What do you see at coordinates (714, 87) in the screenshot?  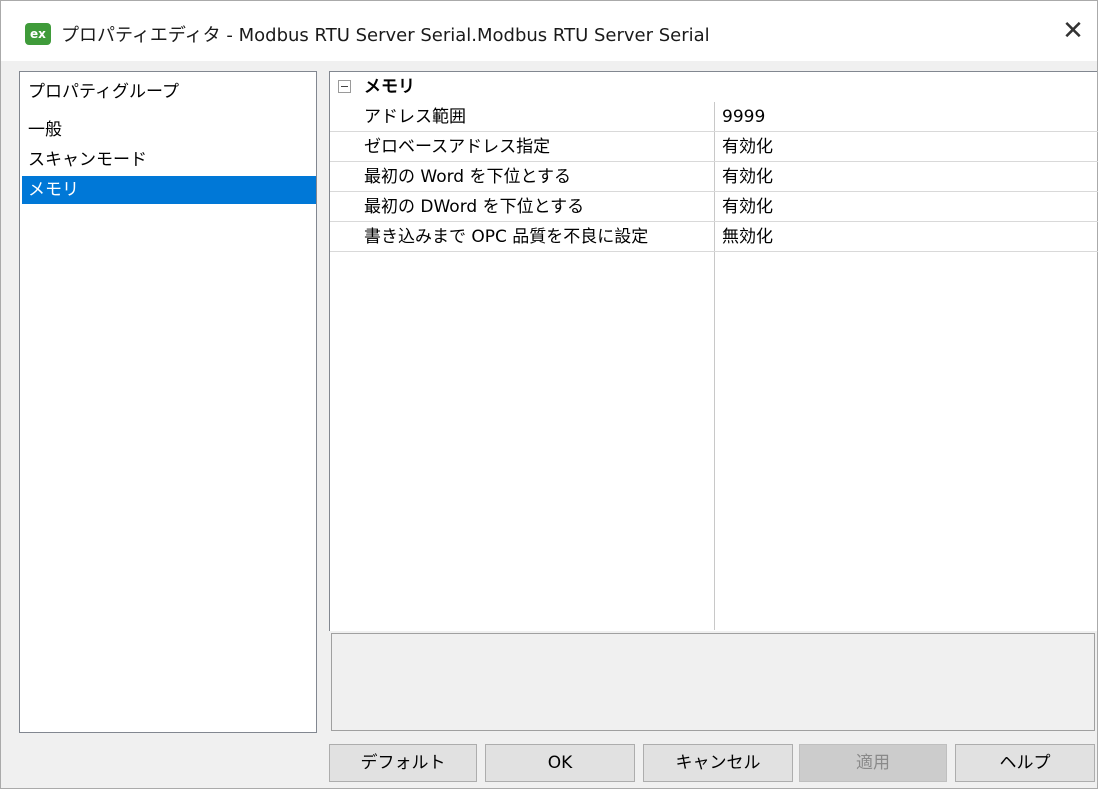 I see `category-row-memory: メモリ` at bounding box center [714, 87].